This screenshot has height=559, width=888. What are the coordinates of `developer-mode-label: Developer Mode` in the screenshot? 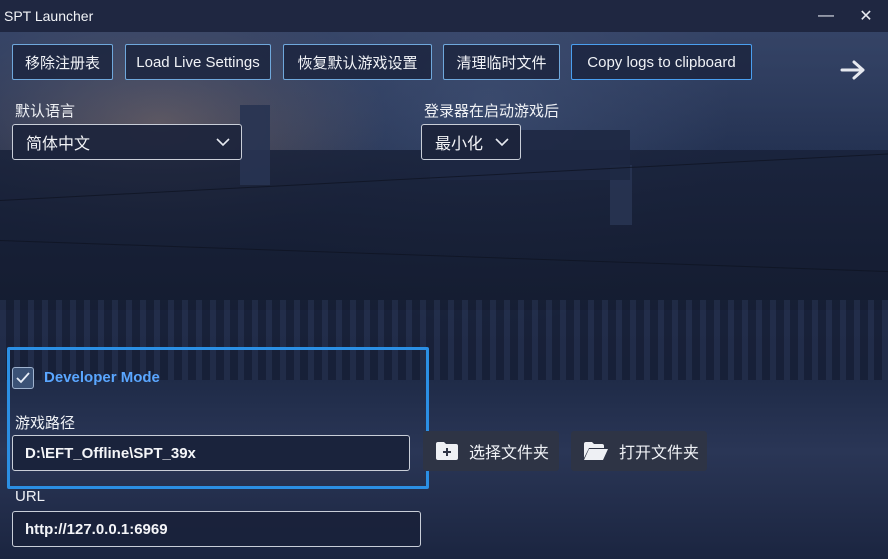 It's located at (102, 377).